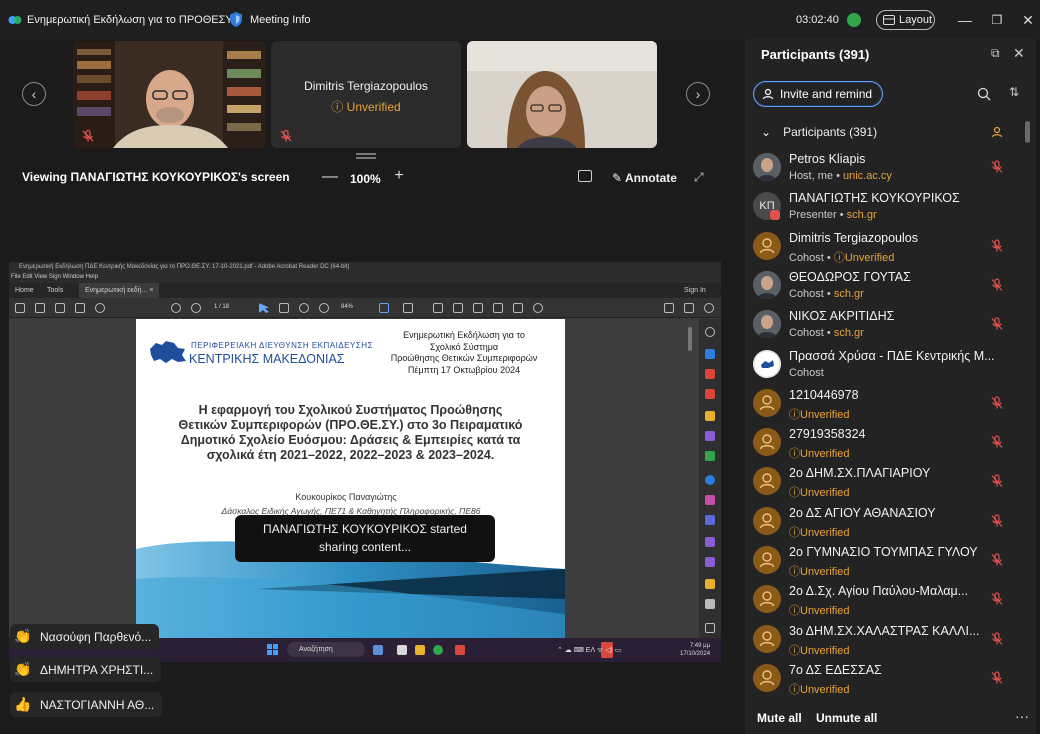  What do you see at coordinates (585, 176) in the screenshot?
I see `remote-control-icon` at bounding box center [585, 176].